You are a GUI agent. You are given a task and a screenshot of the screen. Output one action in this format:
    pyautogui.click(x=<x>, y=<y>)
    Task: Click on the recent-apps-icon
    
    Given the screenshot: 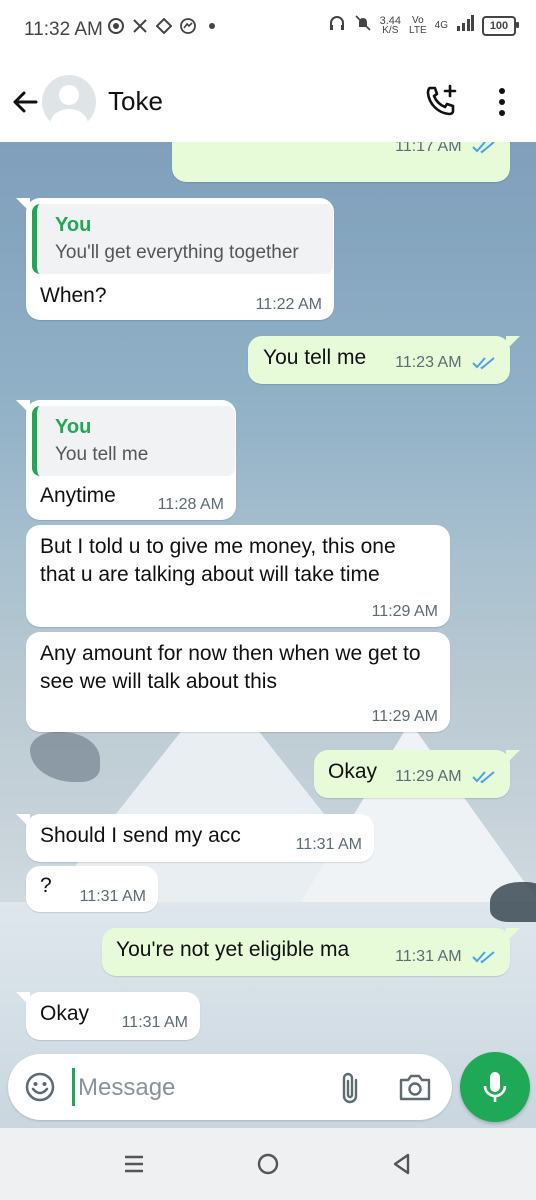 What is the action you would take?
    pyautogui.click(x=134, y=1164)
    